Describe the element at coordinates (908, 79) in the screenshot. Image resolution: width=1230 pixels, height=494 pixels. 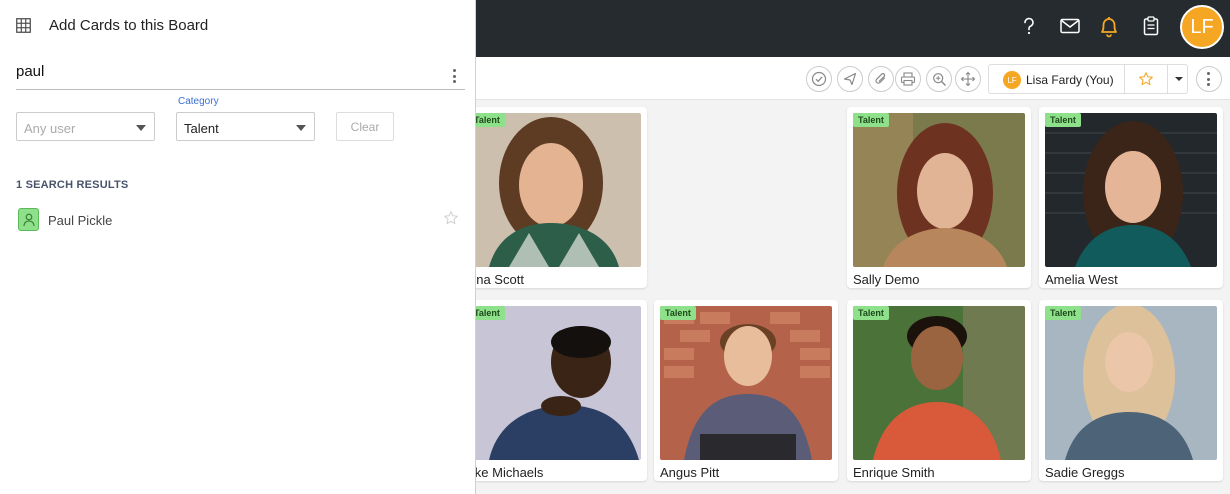
I see `print-icon` at that location.